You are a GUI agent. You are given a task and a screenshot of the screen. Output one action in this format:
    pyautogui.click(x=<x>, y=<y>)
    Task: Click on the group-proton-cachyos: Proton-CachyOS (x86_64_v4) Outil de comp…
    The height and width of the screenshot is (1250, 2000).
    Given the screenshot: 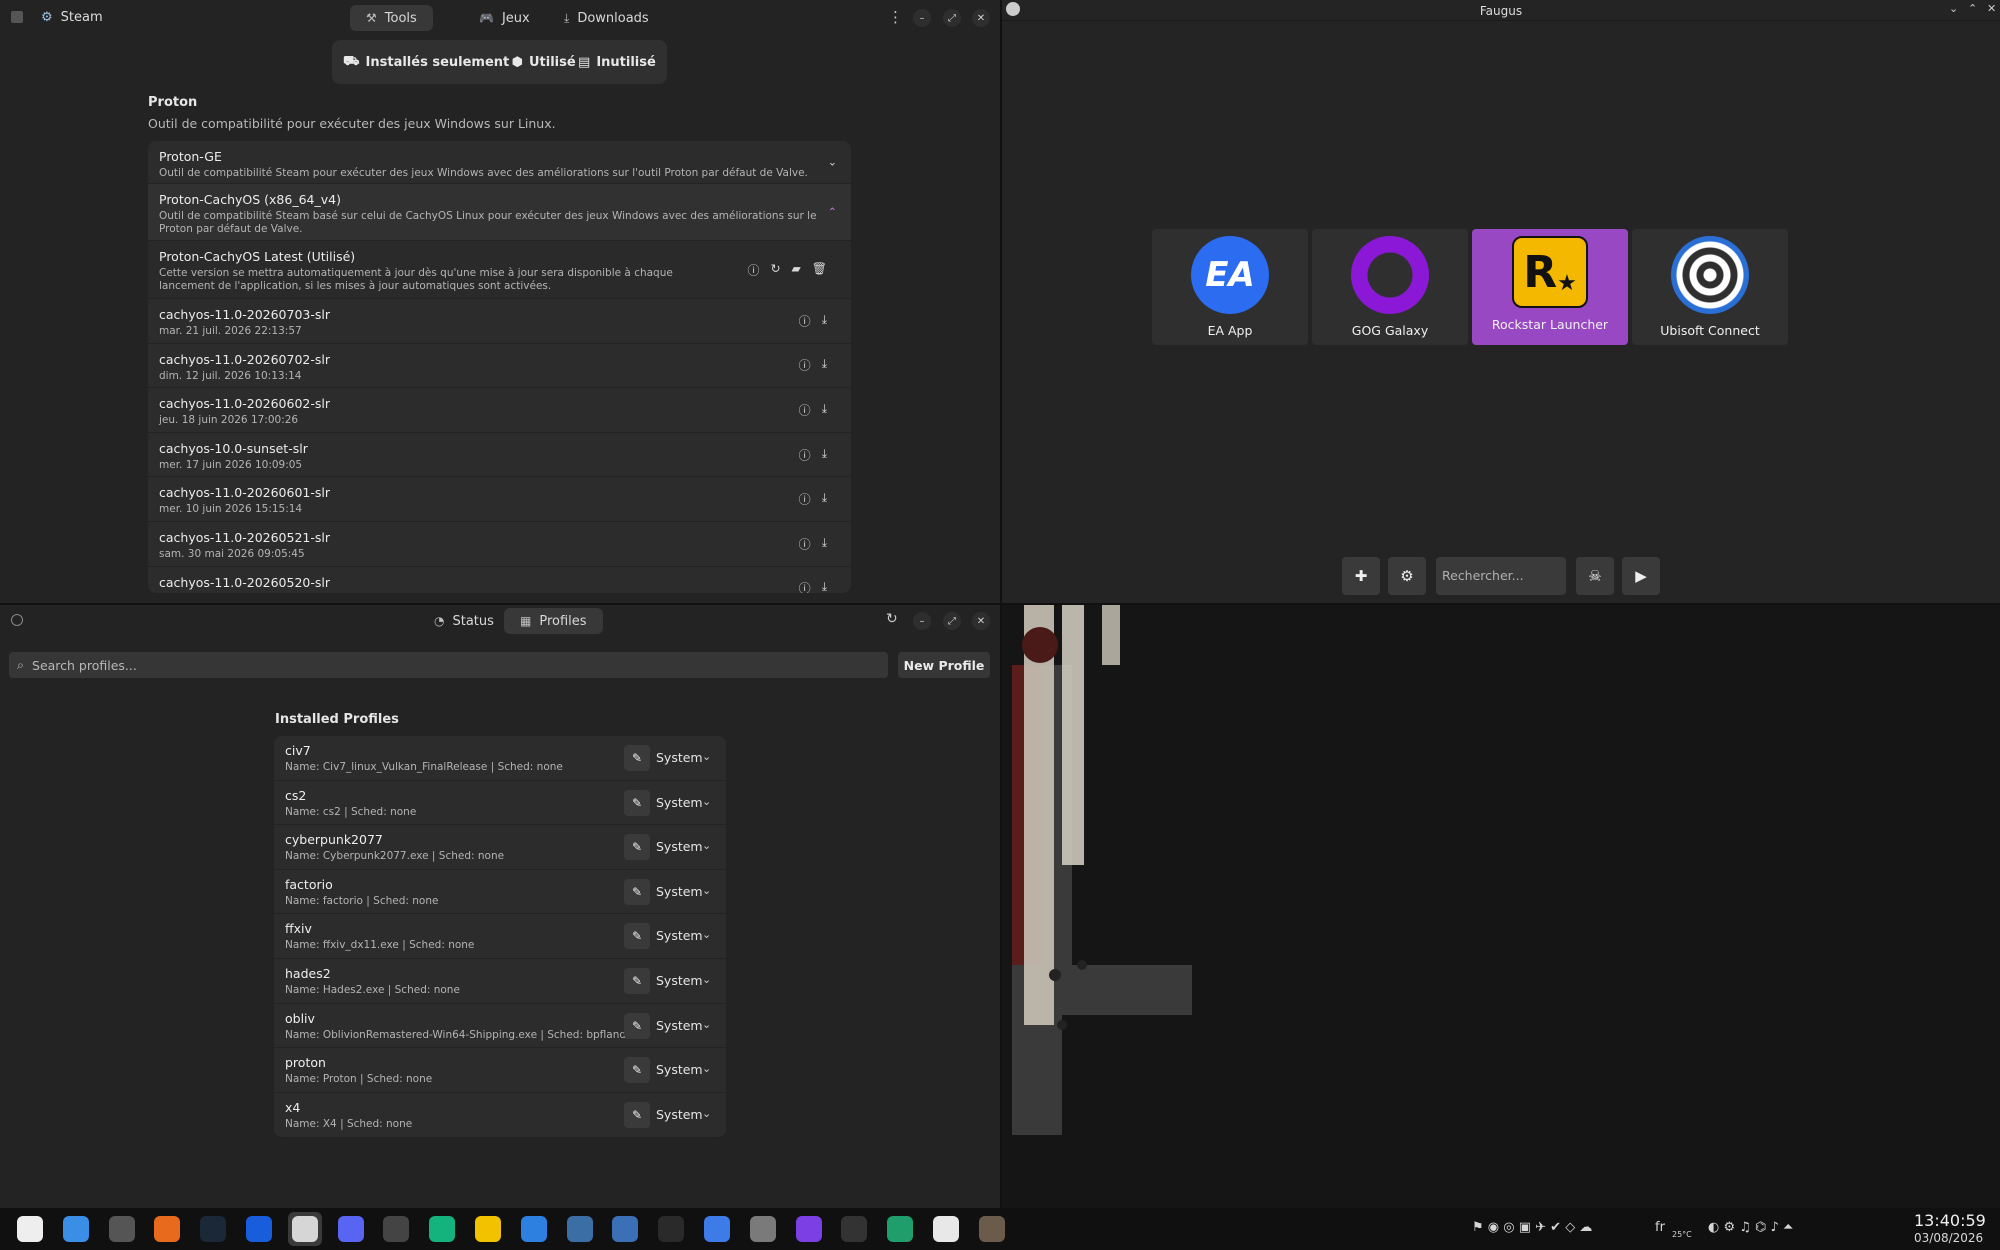 What is the action you would take?
    pyautogui.click(x=499, y=212)
    